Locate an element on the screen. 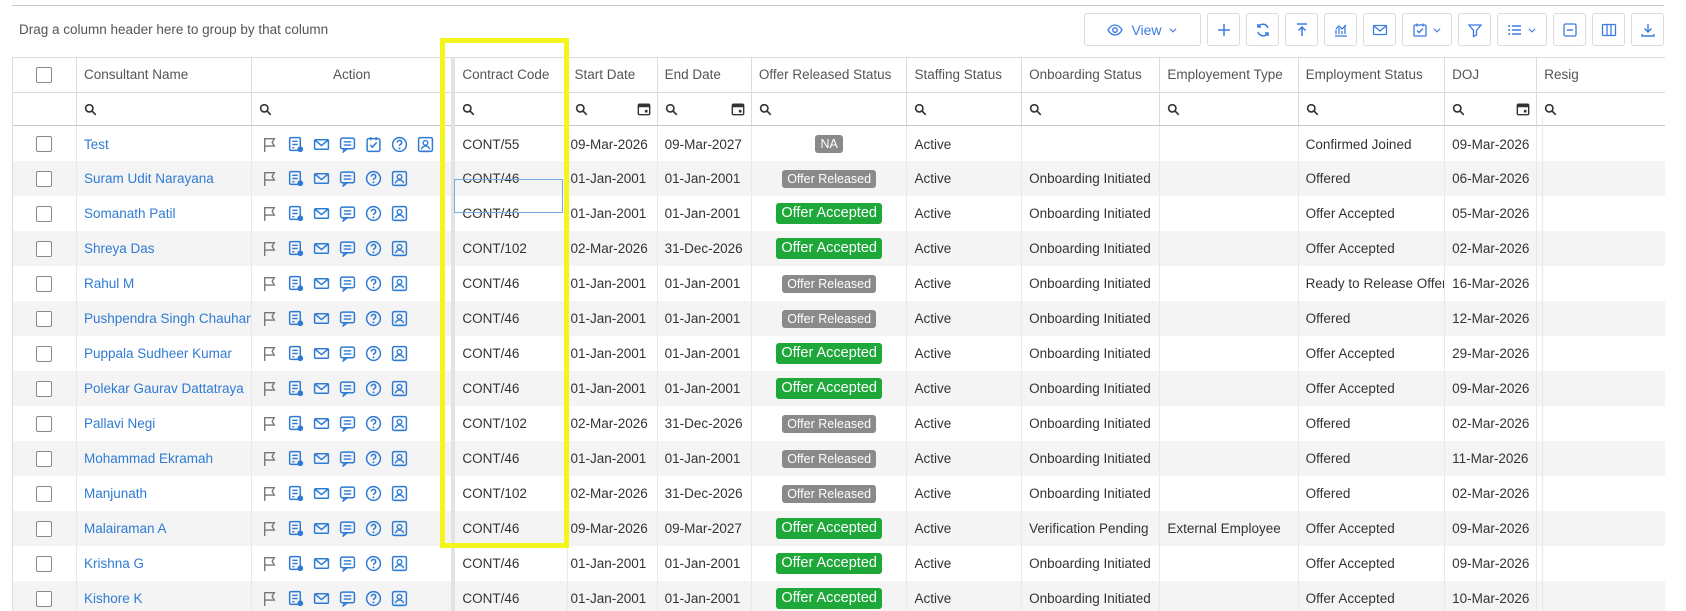  col-header-staffing-status: Staffing Status is located at coordinates (964, 75).